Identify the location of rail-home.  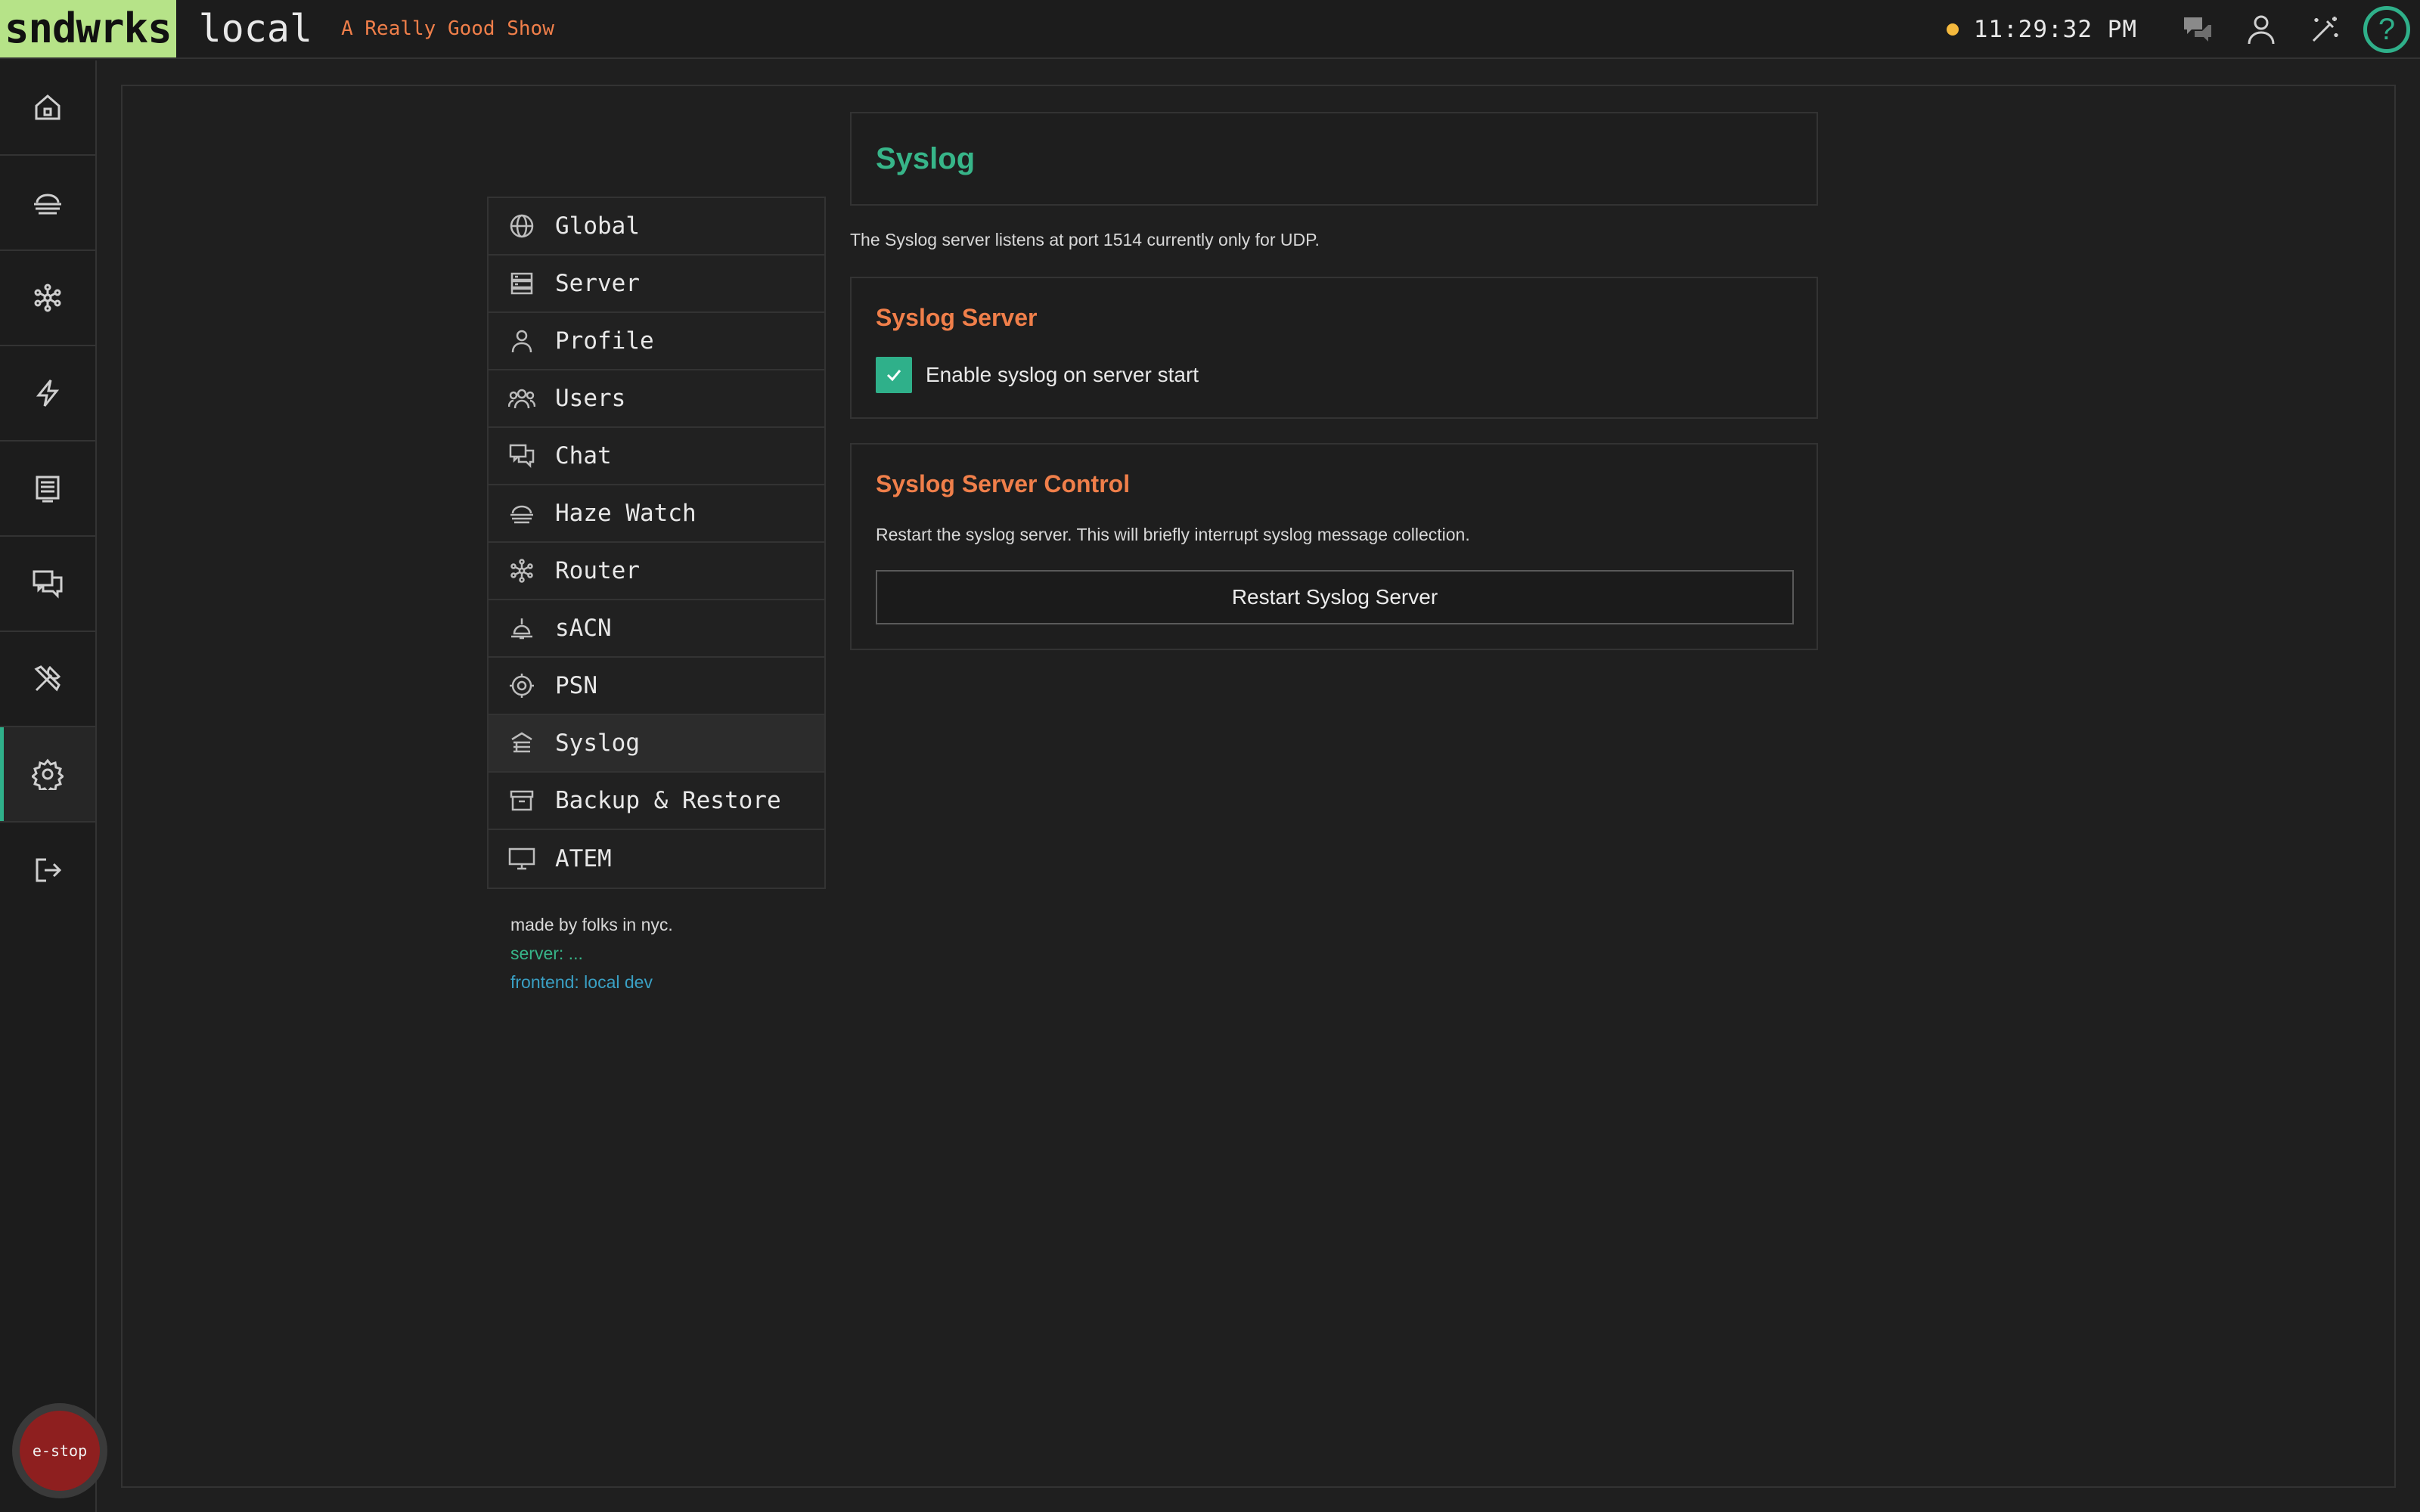
(47, 108).